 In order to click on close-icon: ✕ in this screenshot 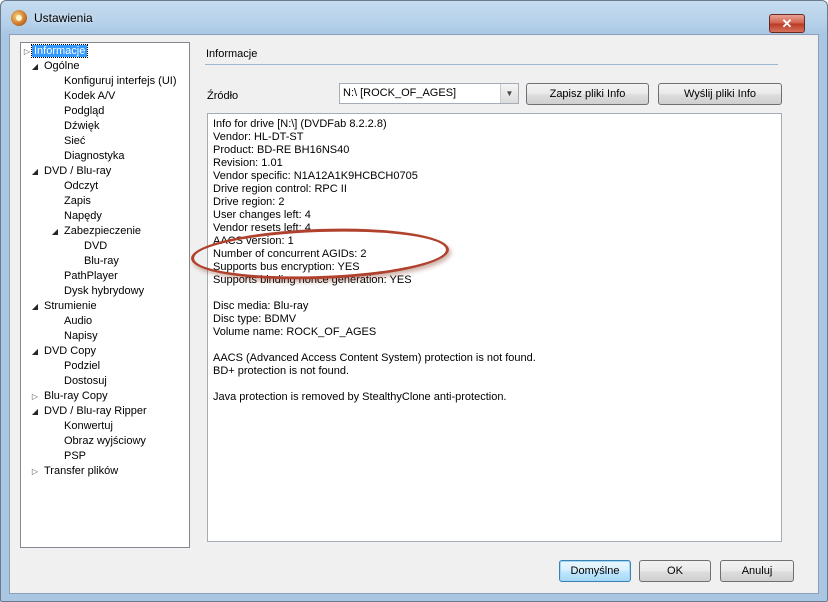, I will do `click(787, 23)`.